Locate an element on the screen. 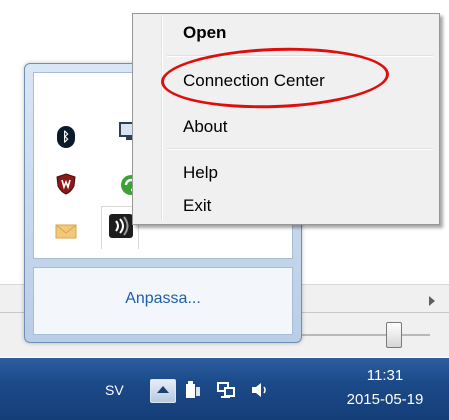 This screenshot has height=420, width=449. bluetooth-icon: ᛒ is located at coordinates (66, 137).